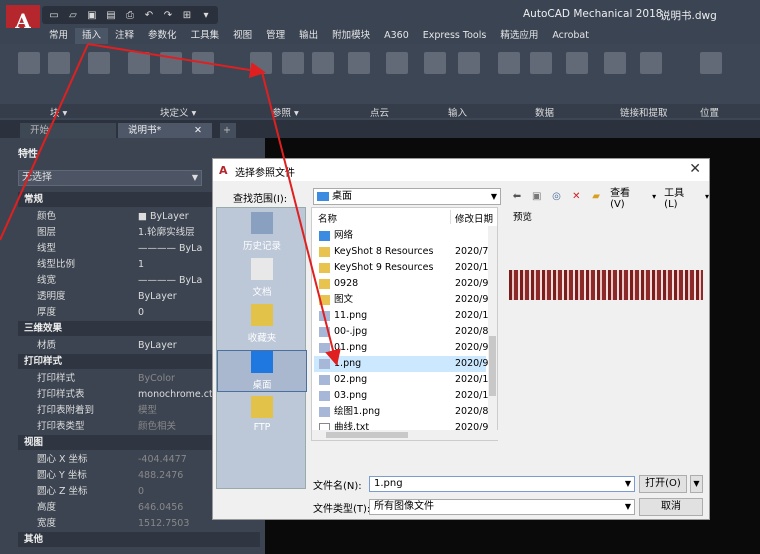  Describe the element at coordinates (628, 484) in the screenshot. I see `chevron-down-icon: ▼` at that location.